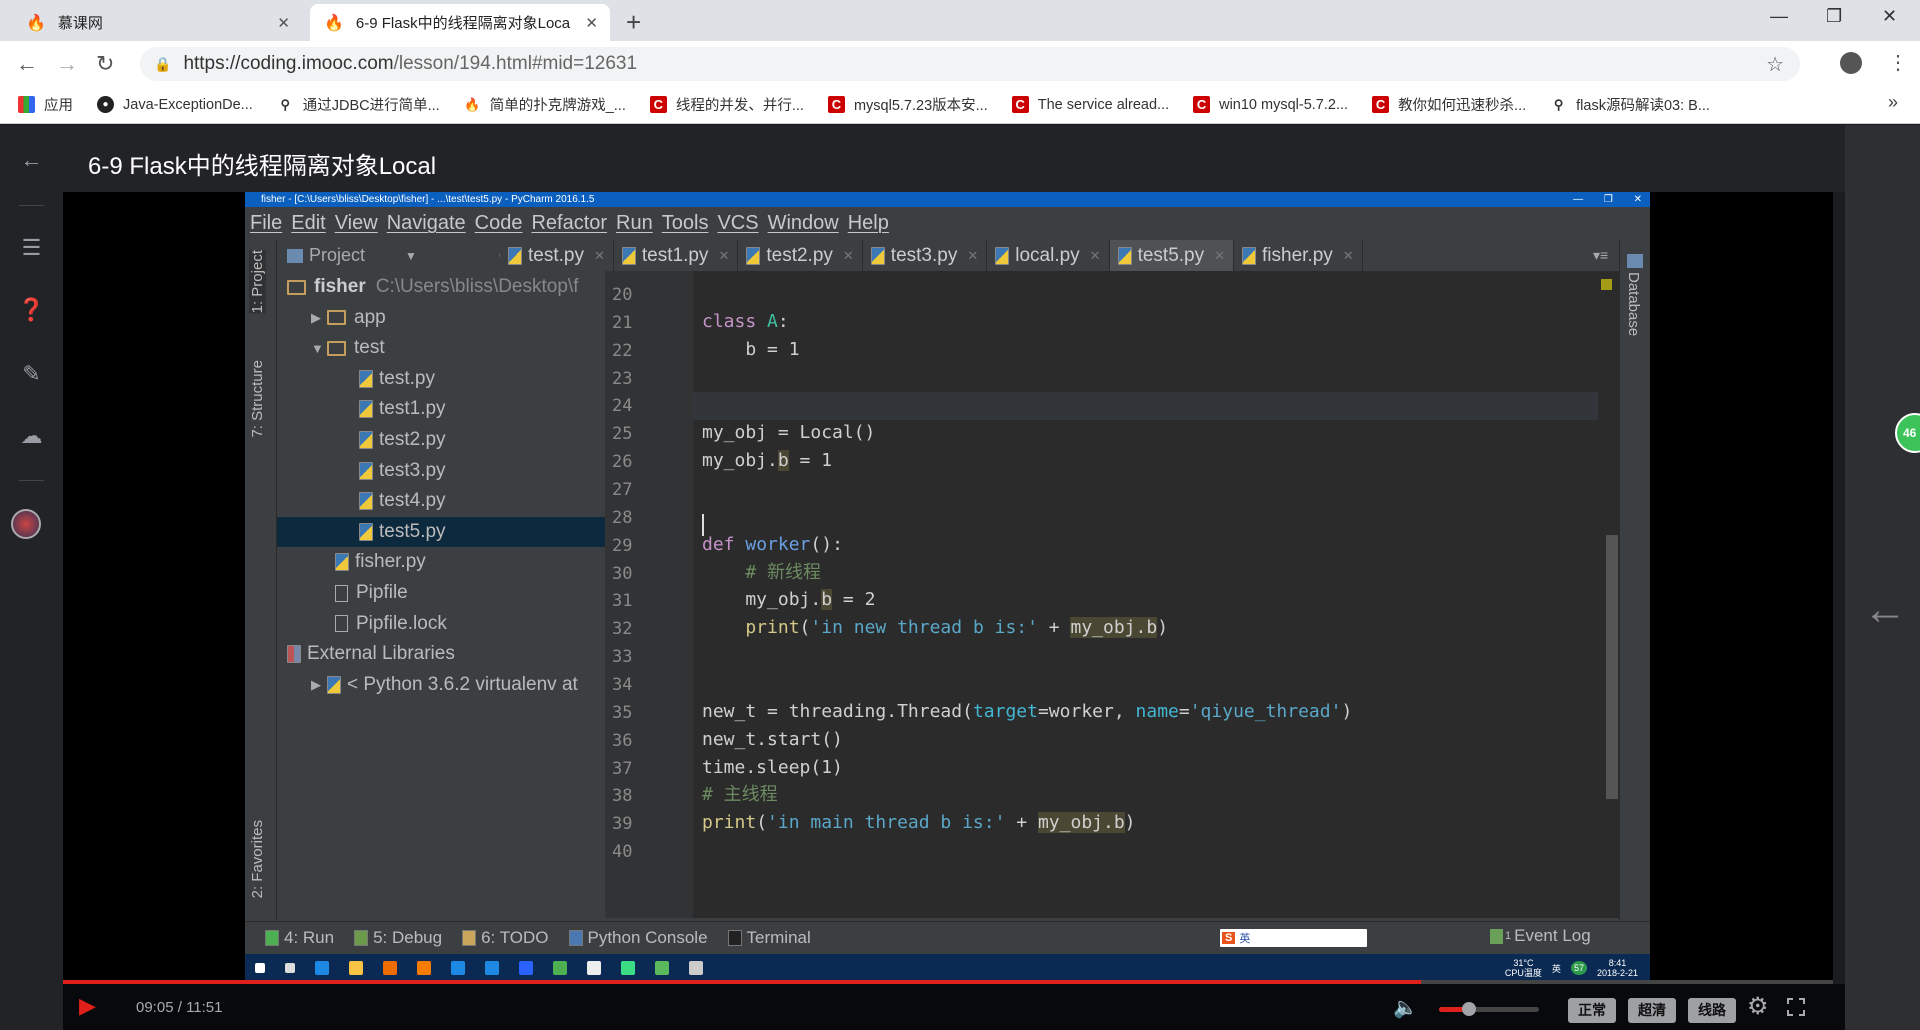 This screenshot has height=1030, width=1920. What do you see at coordinates (31, 436) in the screenshot?
I see `cloud-icon: ☁` at bounding box center [31, 436].